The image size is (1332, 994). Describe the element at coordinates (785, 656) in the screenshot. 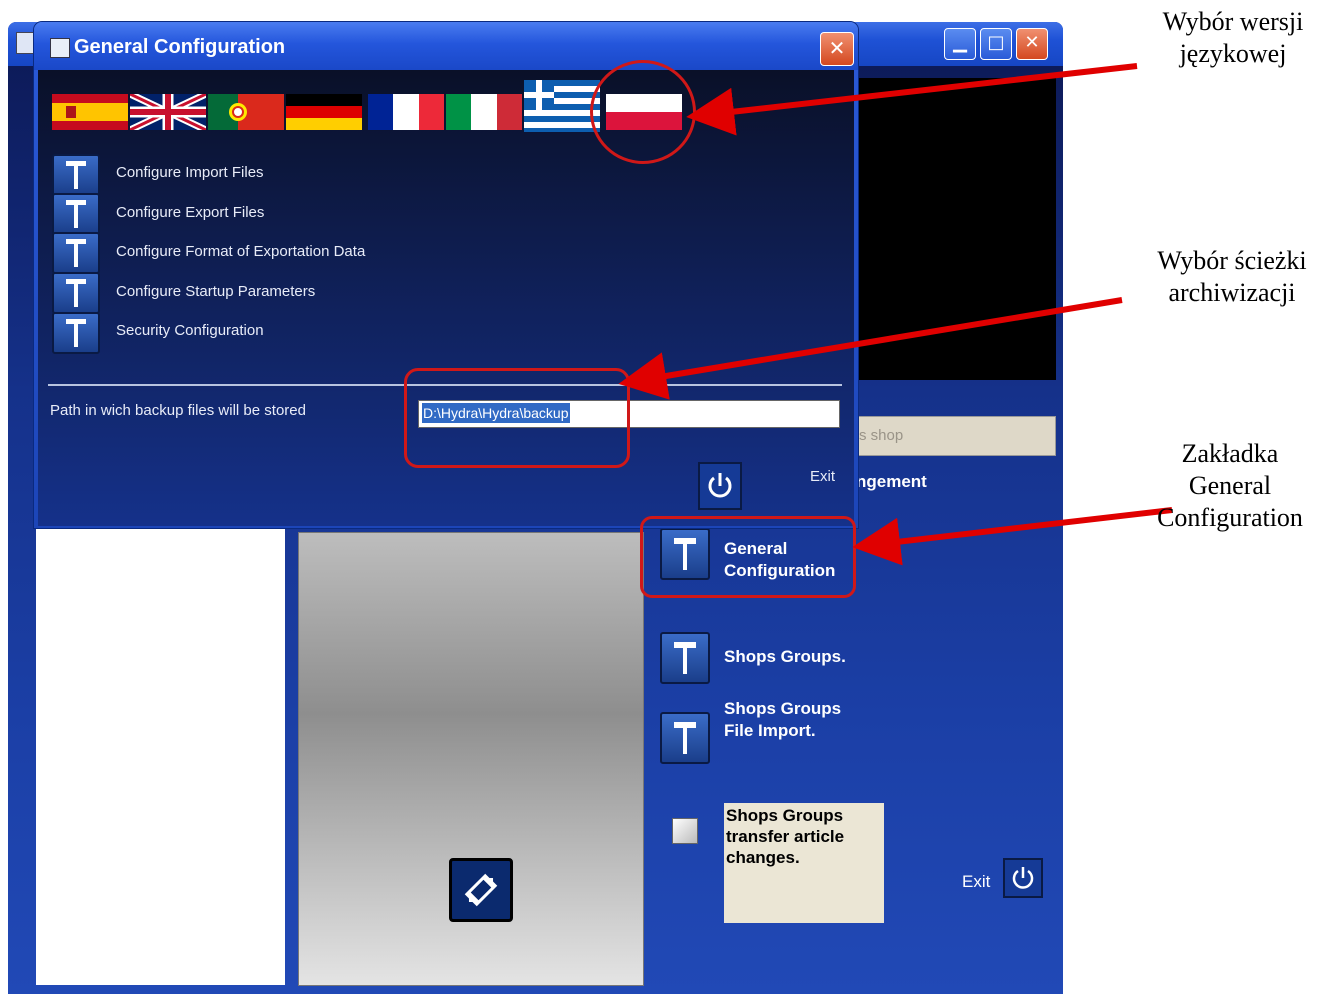

I see `shops-groups-label: Shops Groups.` at that location.